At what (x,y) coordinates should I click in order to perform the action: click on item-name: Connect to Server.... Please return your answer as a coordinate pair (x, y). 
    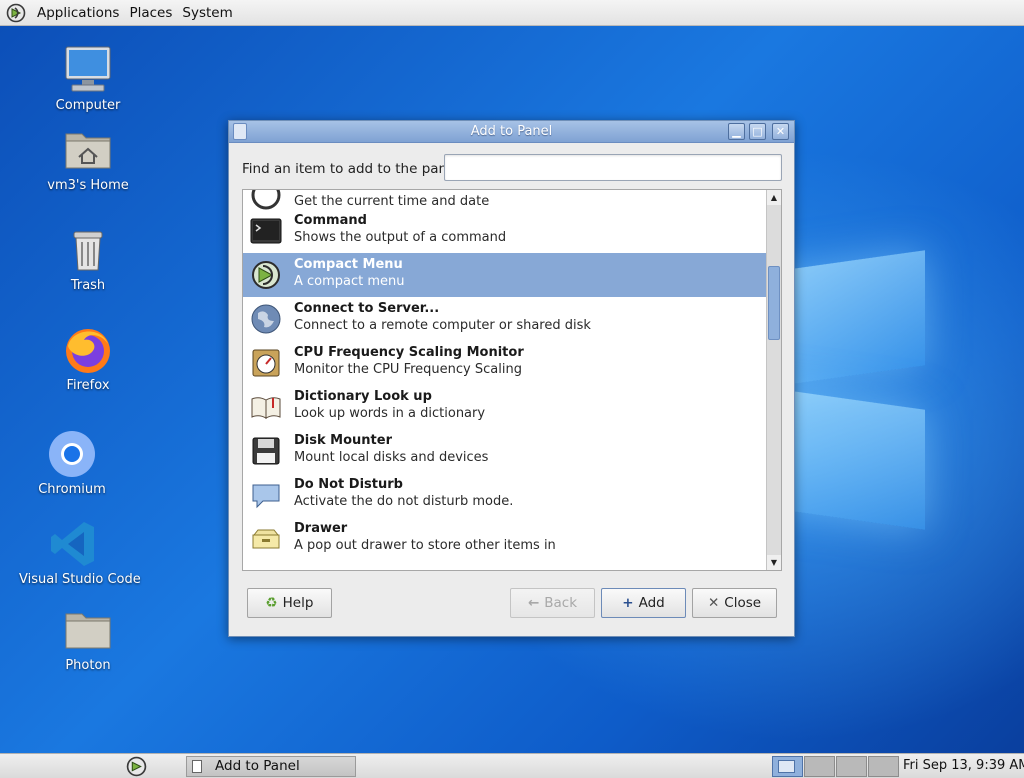
    Looking at the image, I should click on (367, 308).